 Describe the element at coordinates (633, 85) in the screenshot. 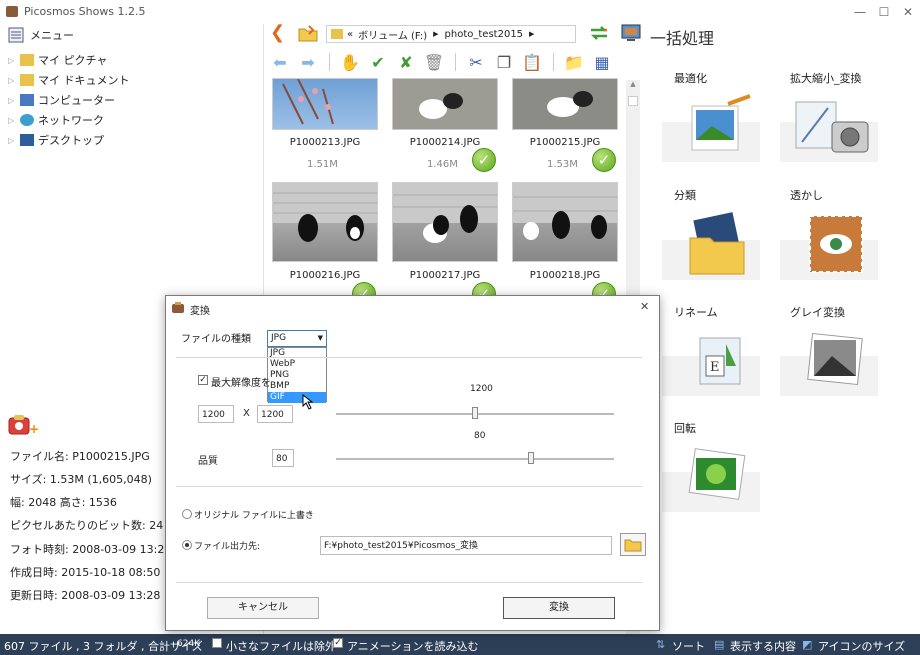

I see `scroll-up-icon: ▲` at that location.